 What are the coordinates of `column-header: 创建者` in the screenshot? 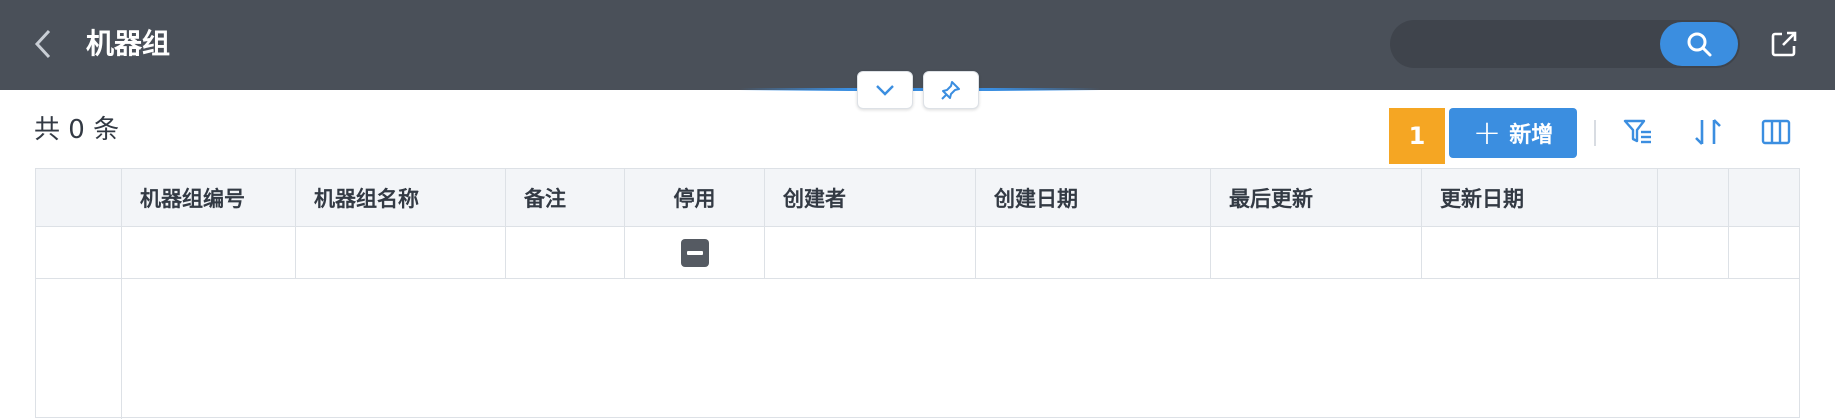 It's located at (870, 197).